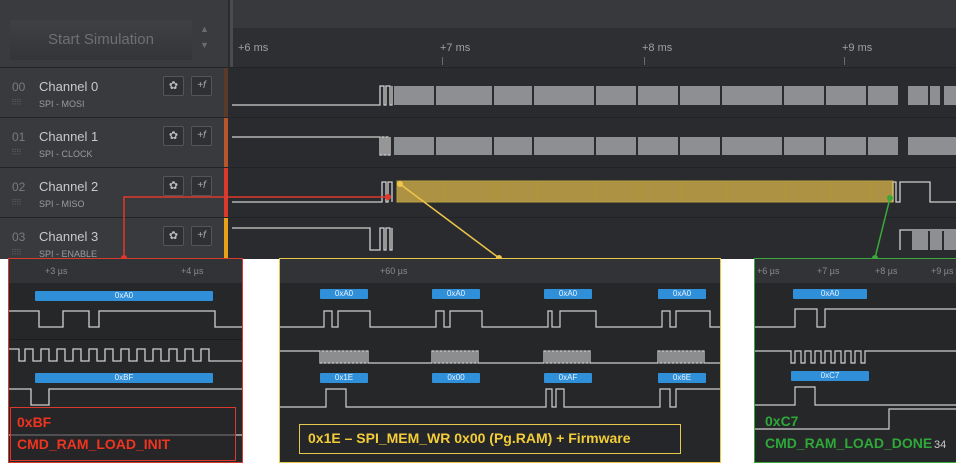 This screenshot has height=463, width=956. What do you see at coordinates (123, 434) in the screenshot?
I see `annotation-init: 0xBF CMD_RAM_LOAD_INIT` at bounding box center [123, 434].